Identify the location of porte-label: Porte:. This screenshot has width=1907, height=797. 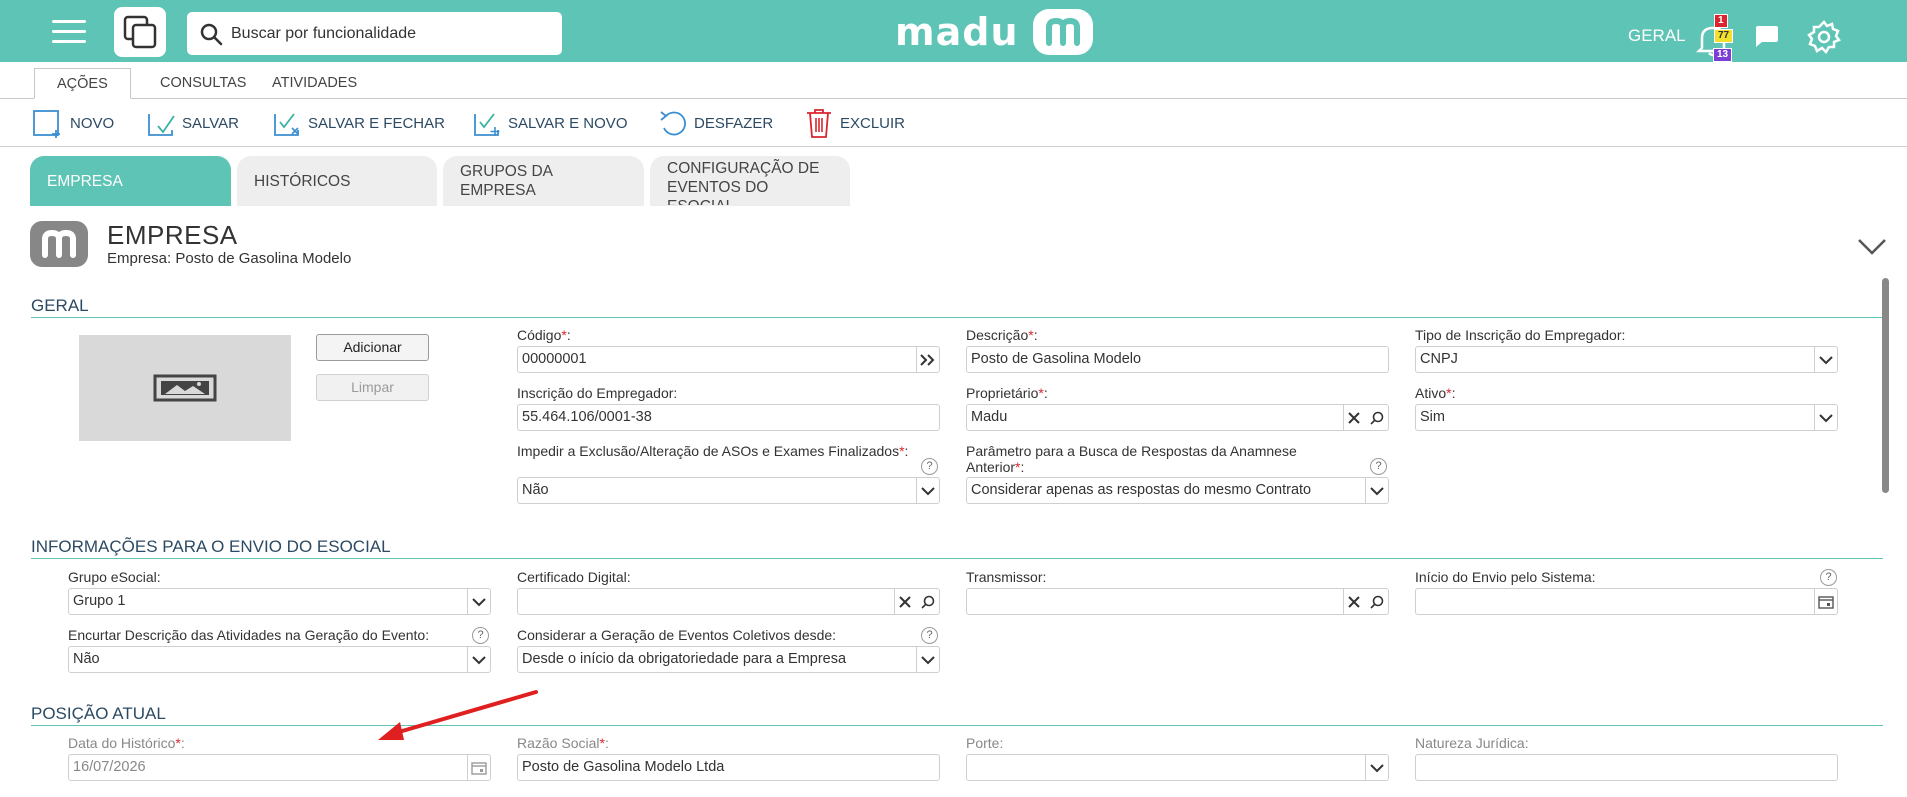
(985, 743).